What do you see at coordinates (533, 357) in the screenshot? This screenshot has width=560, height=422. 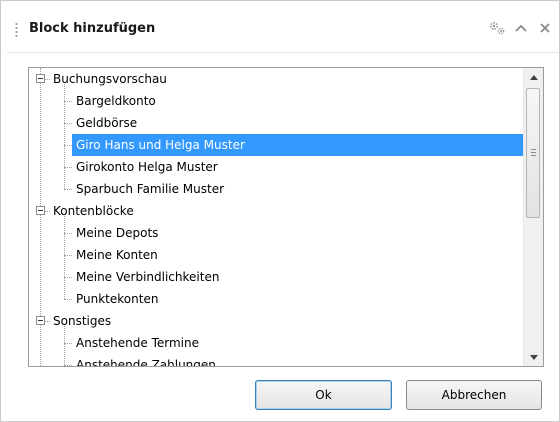 I see `scroll-down-arrow-icon` at bounding box center [533, 357].